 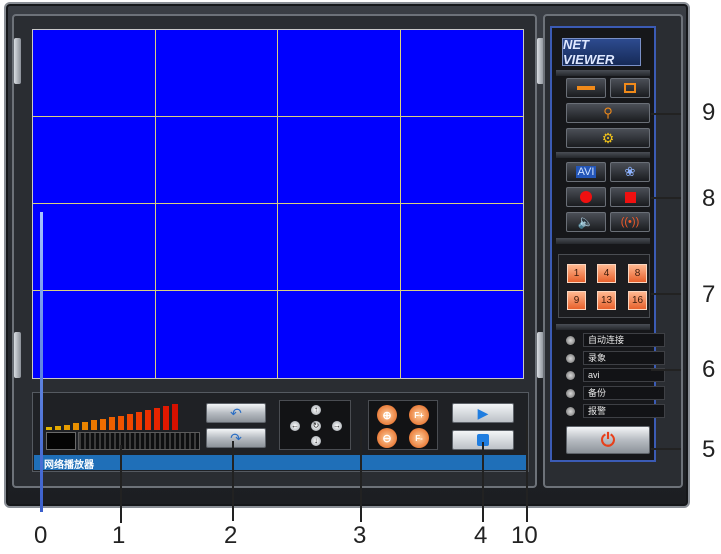 I want to click on stop-record-button, so click(x=630, y=197).